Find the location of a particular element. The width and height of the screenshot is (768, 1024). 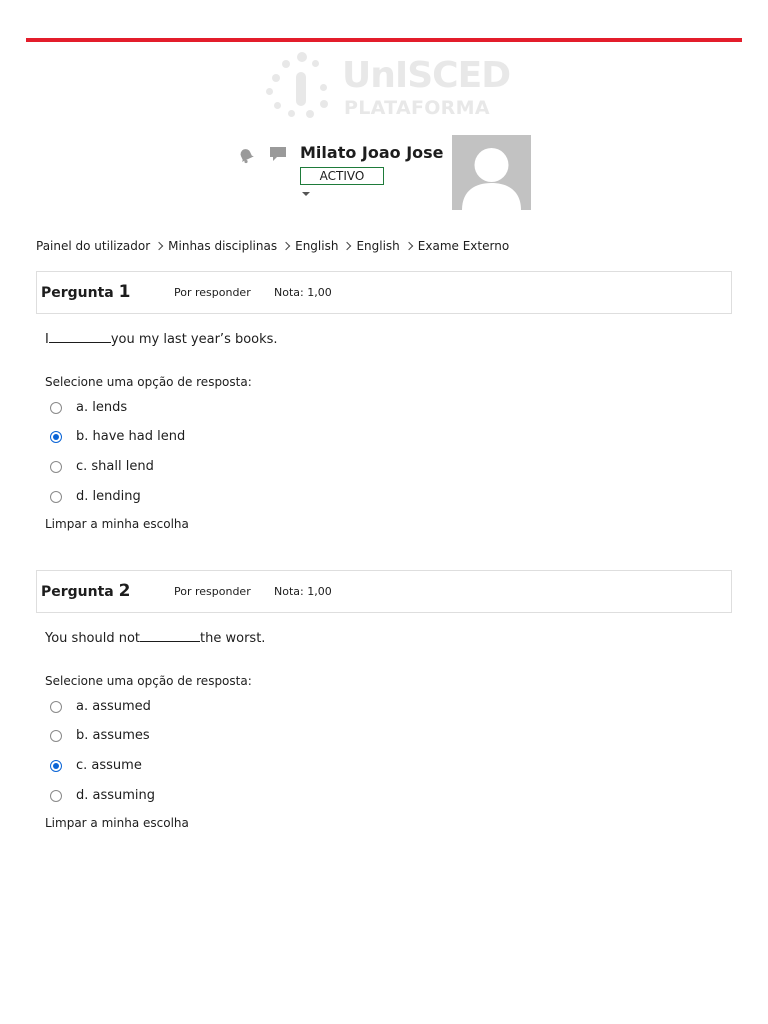

question-text-after: you my last year’s books. is located at coordinates (194, 339).